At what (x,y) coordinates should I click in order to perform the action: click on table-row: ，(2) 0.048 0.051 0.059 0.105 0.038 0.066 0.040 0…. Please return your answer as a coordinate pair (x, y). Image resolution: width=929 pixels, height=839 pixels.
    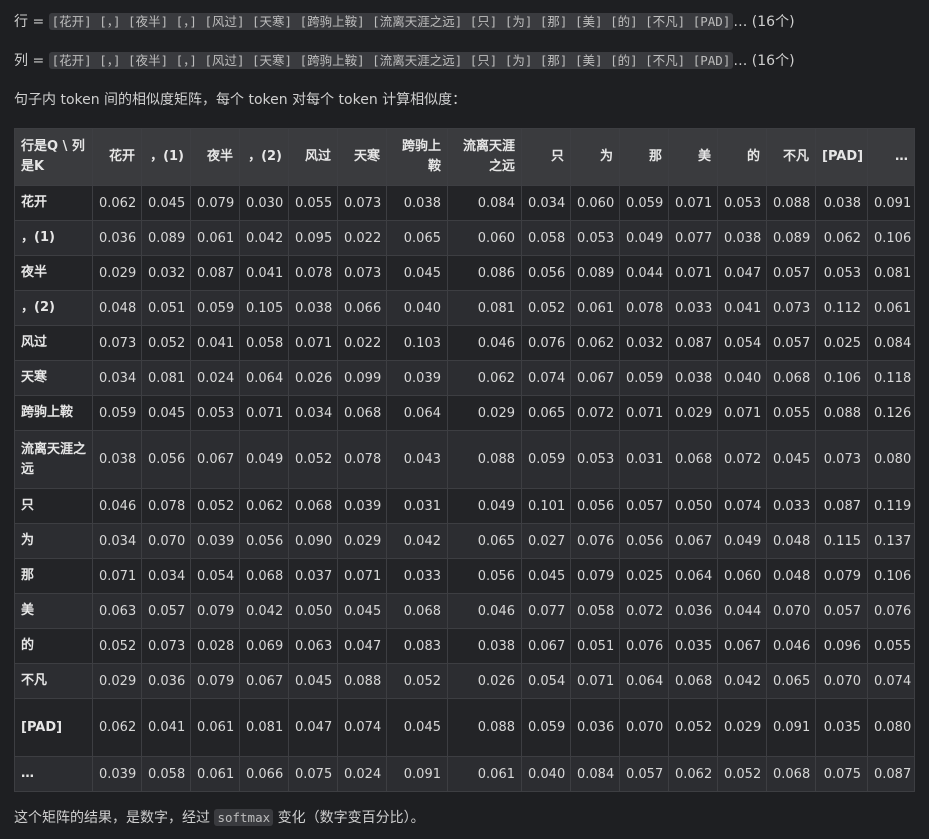
    Looking at the image, I should click on (464, 308).